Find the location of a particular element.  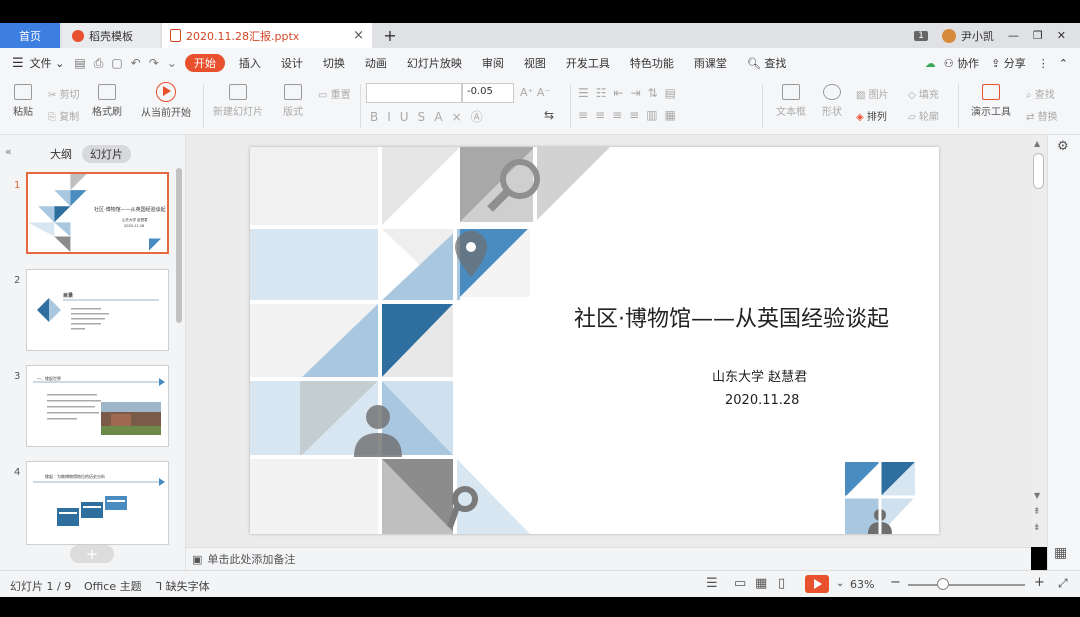

tab-home: 首页 is located at coordinates (30, 35).